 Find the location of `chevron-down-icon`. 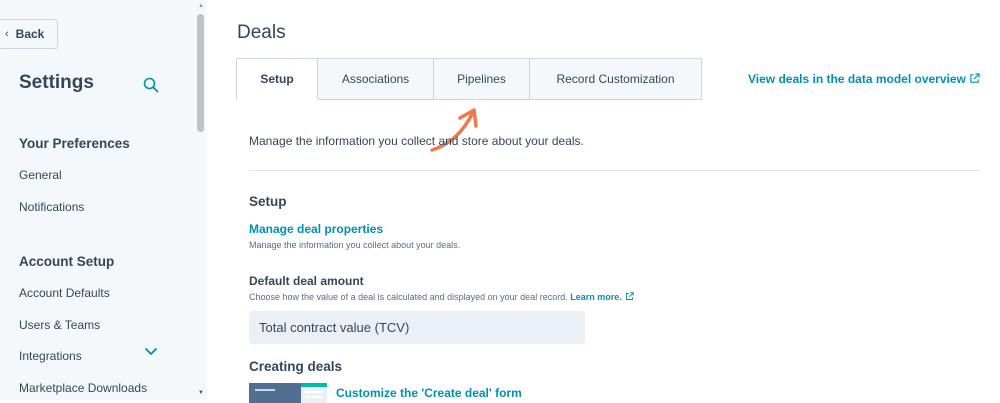

chevron-down-icon is located at coordinates (151, 352).